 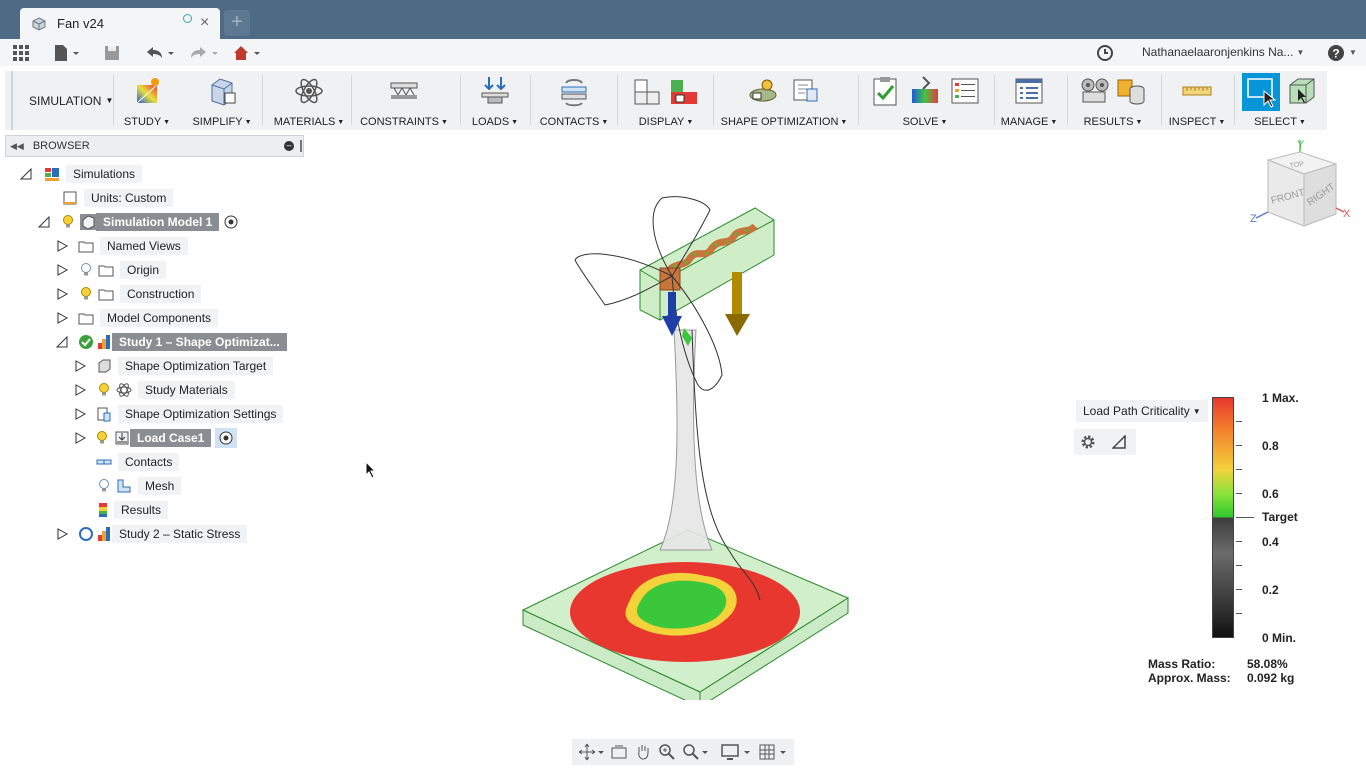 I want to click on select-window-icon, so click(x=1261, y=92).